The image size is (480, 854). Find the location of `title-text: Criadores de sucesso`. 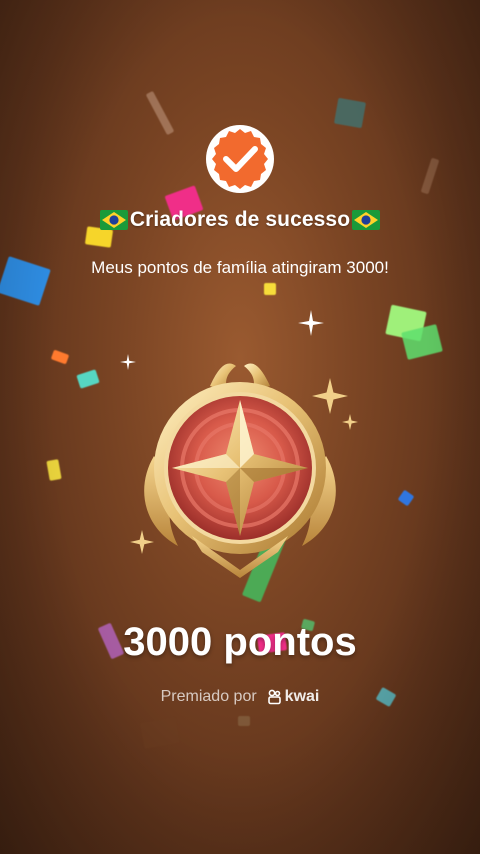

title-text: Criadores de sucesso is located at coordinates (240, 219).